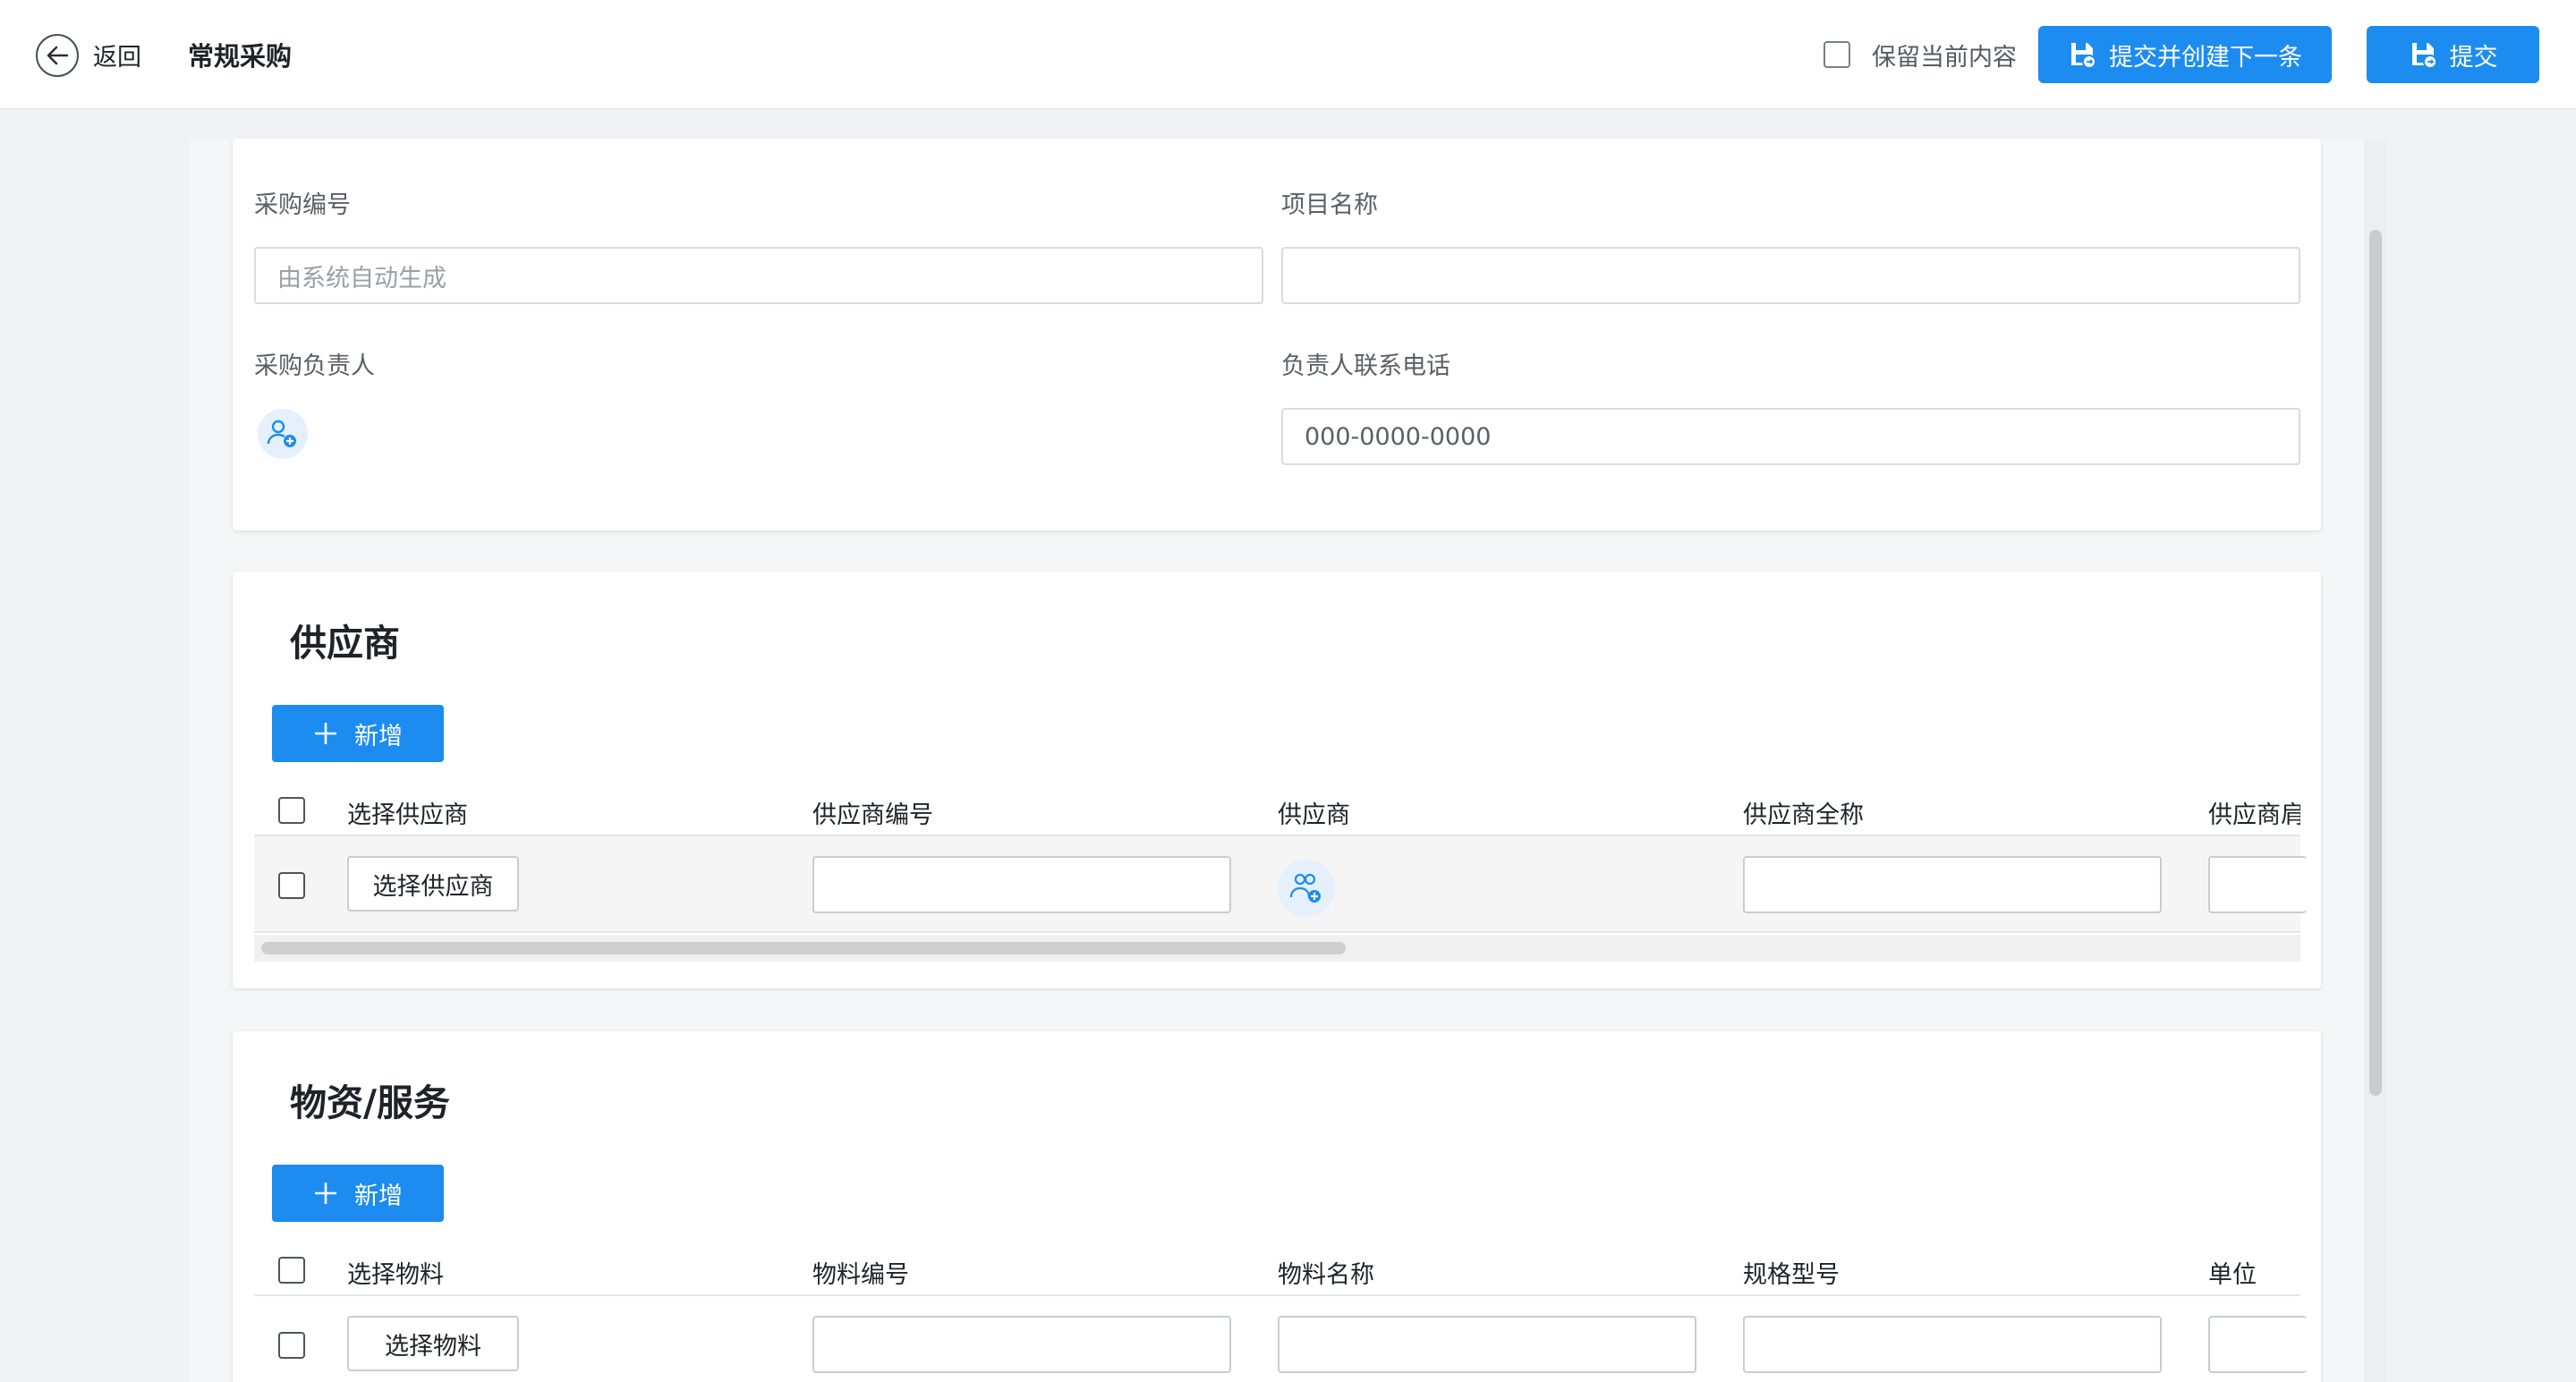  What do you see at coordinates (302, 205) in the screenshot?
I see `purchase-no-label: 采购编号` at bounding box center [302, 205].